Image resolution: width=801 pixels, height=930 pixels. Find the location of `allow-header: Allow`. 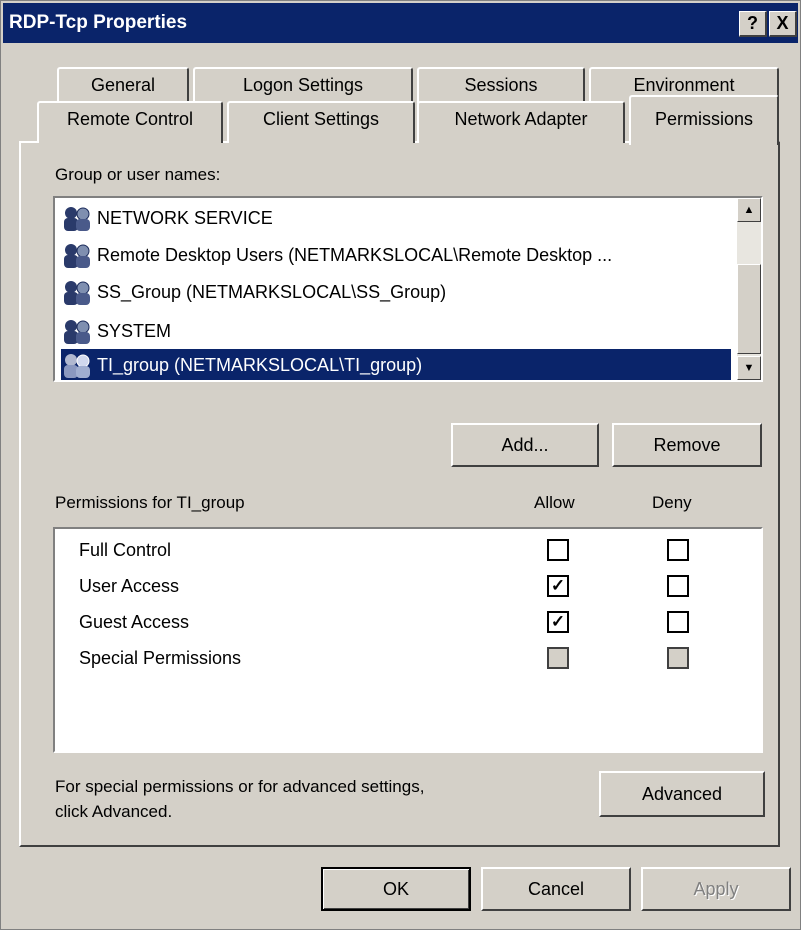

allow-header: Allow is located at coordinates (554, 502).